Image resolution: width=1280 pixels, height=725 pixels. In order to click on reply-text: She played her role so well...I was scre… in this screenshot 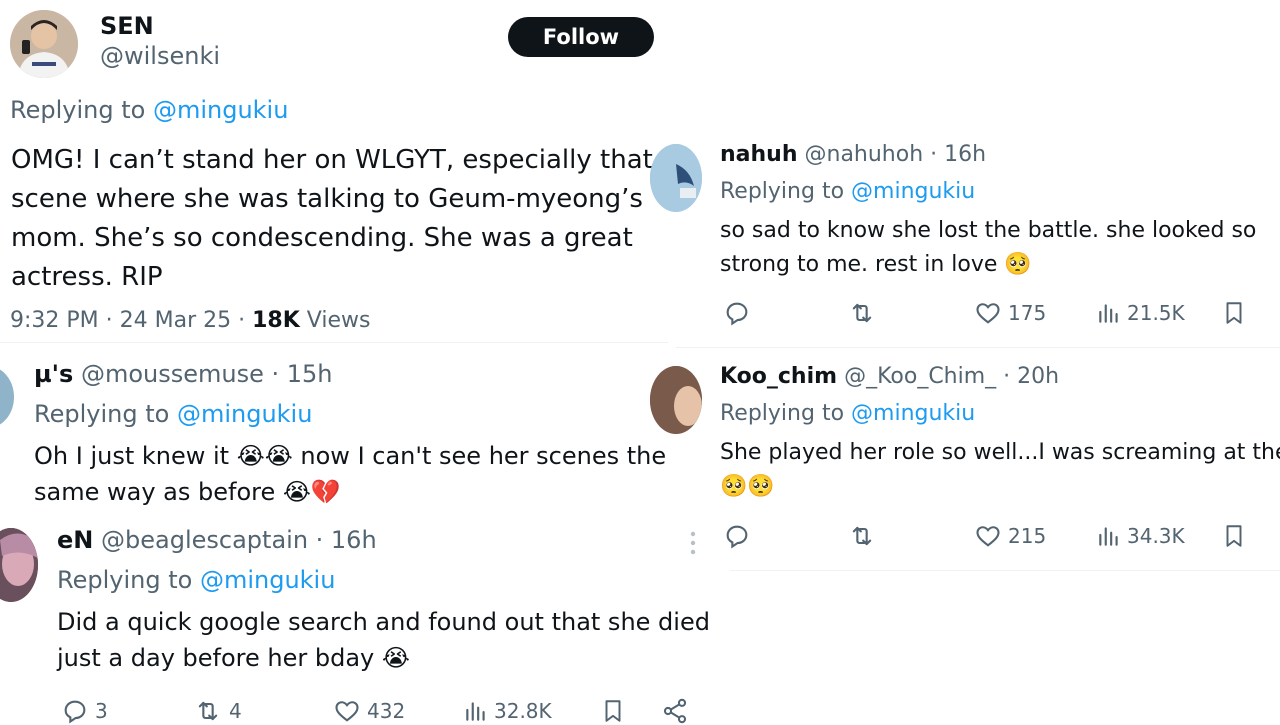, I will do `click(1000, 470)`.